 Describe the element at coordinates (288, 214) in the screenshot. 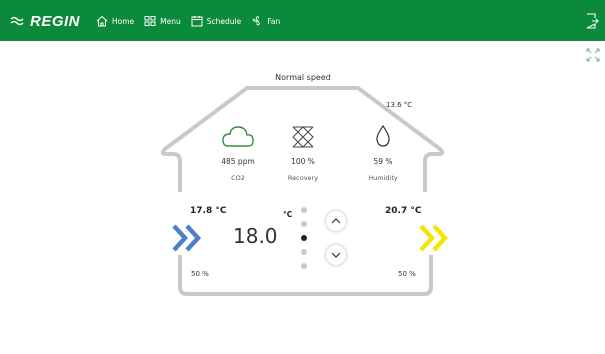

I see `setpoint-unit: °C` at that location.